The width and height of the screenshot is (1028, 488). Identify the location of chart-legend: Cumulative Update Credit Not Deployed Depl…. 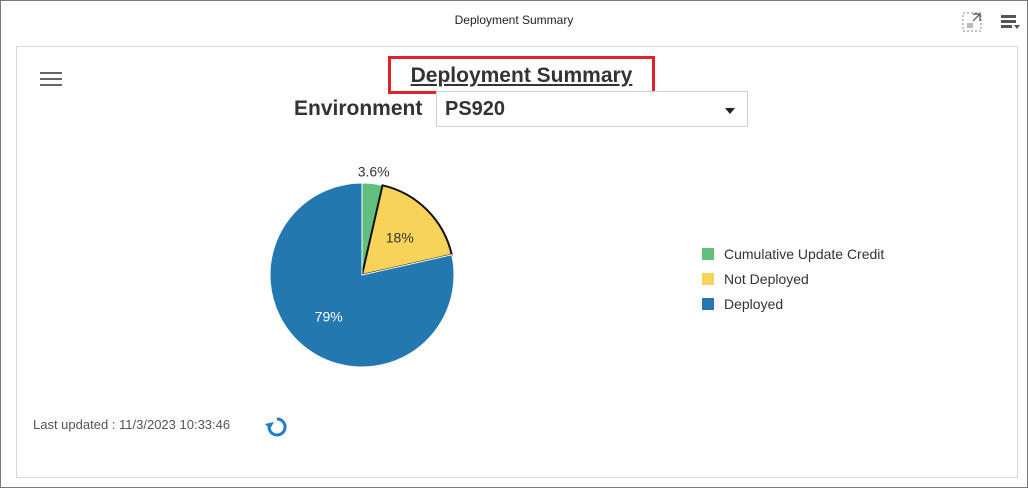
(793, 278).